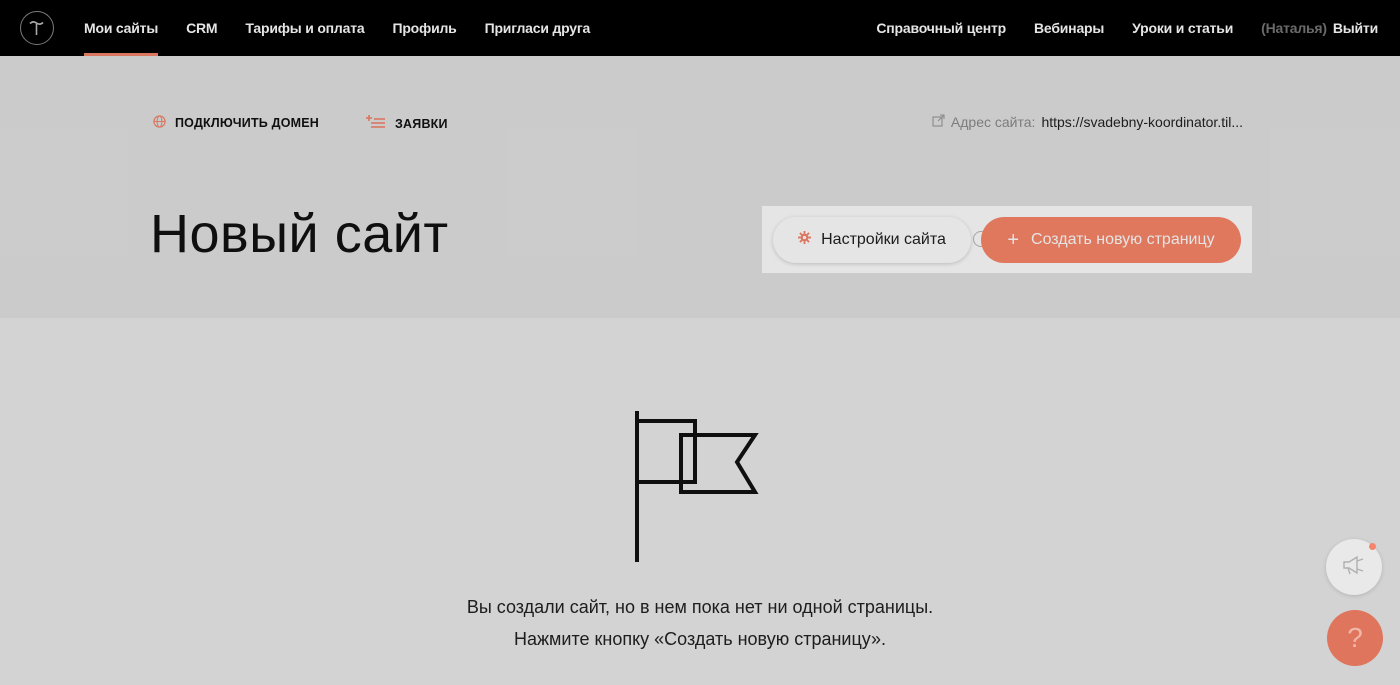 This screenshot has height=685, width=1400. I want to click on help-label: ?, so click(1355, 637).